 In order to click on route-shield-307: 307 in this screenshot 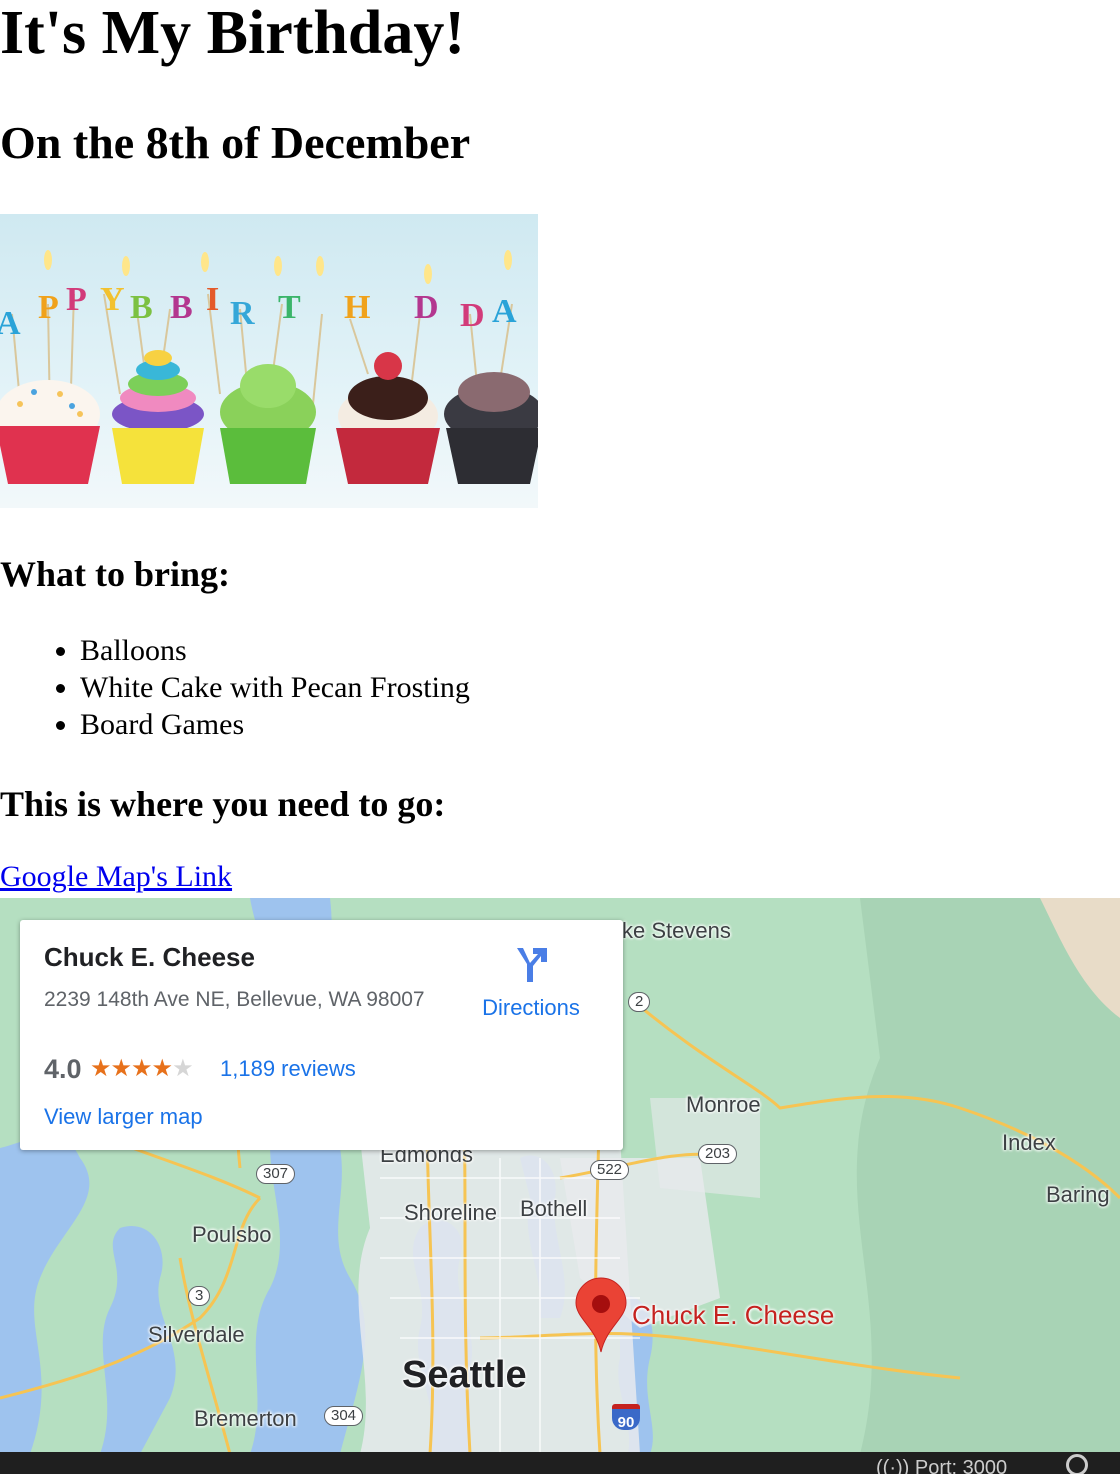, I will do `click(276, 1174)`.